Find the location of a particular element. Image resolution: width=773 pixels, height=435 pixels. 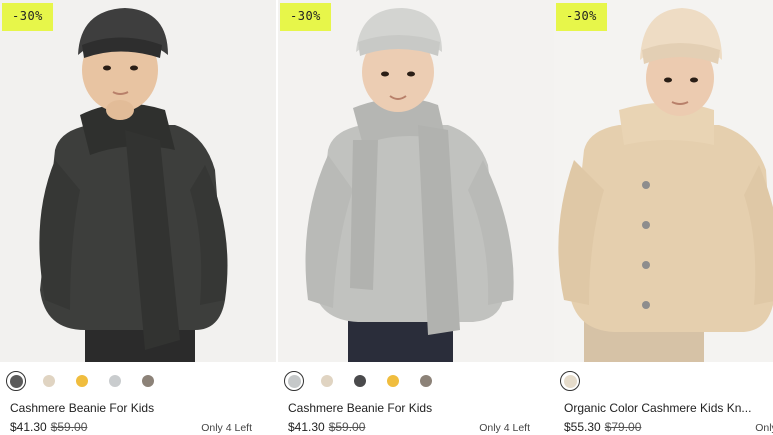

original-price: $79.00 is located at coordinates (623, 427).